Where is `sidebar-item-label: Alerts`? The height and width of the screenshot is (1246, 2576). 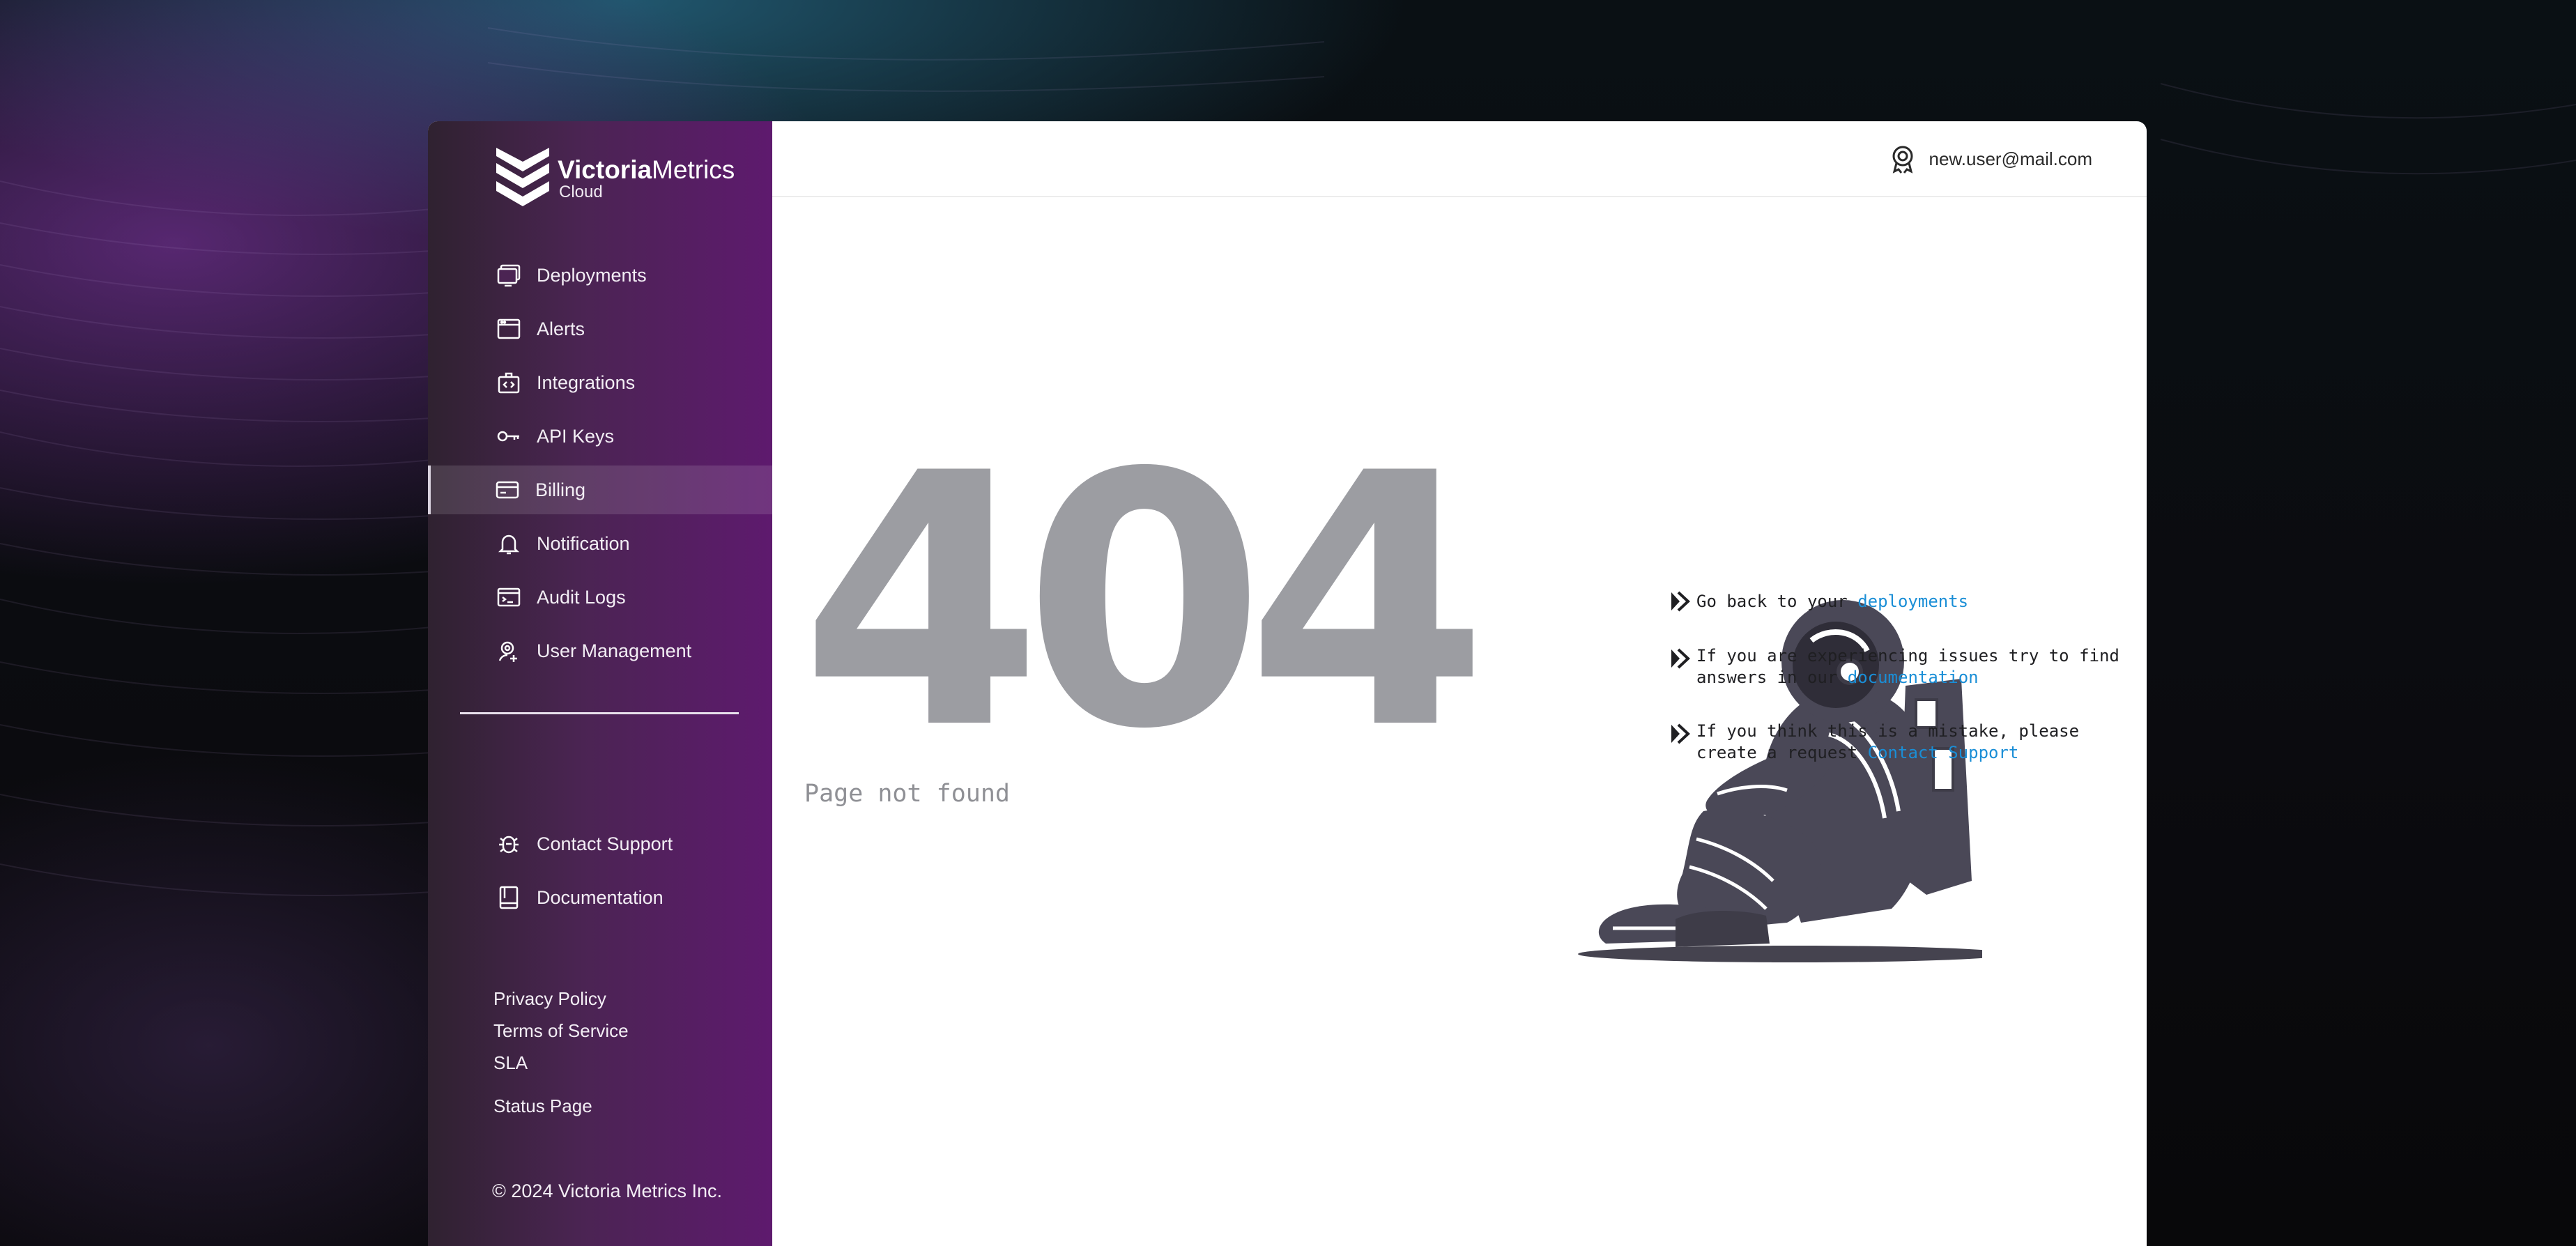
sidebar-item-label: Alerts is located at coordinates (561, 328).